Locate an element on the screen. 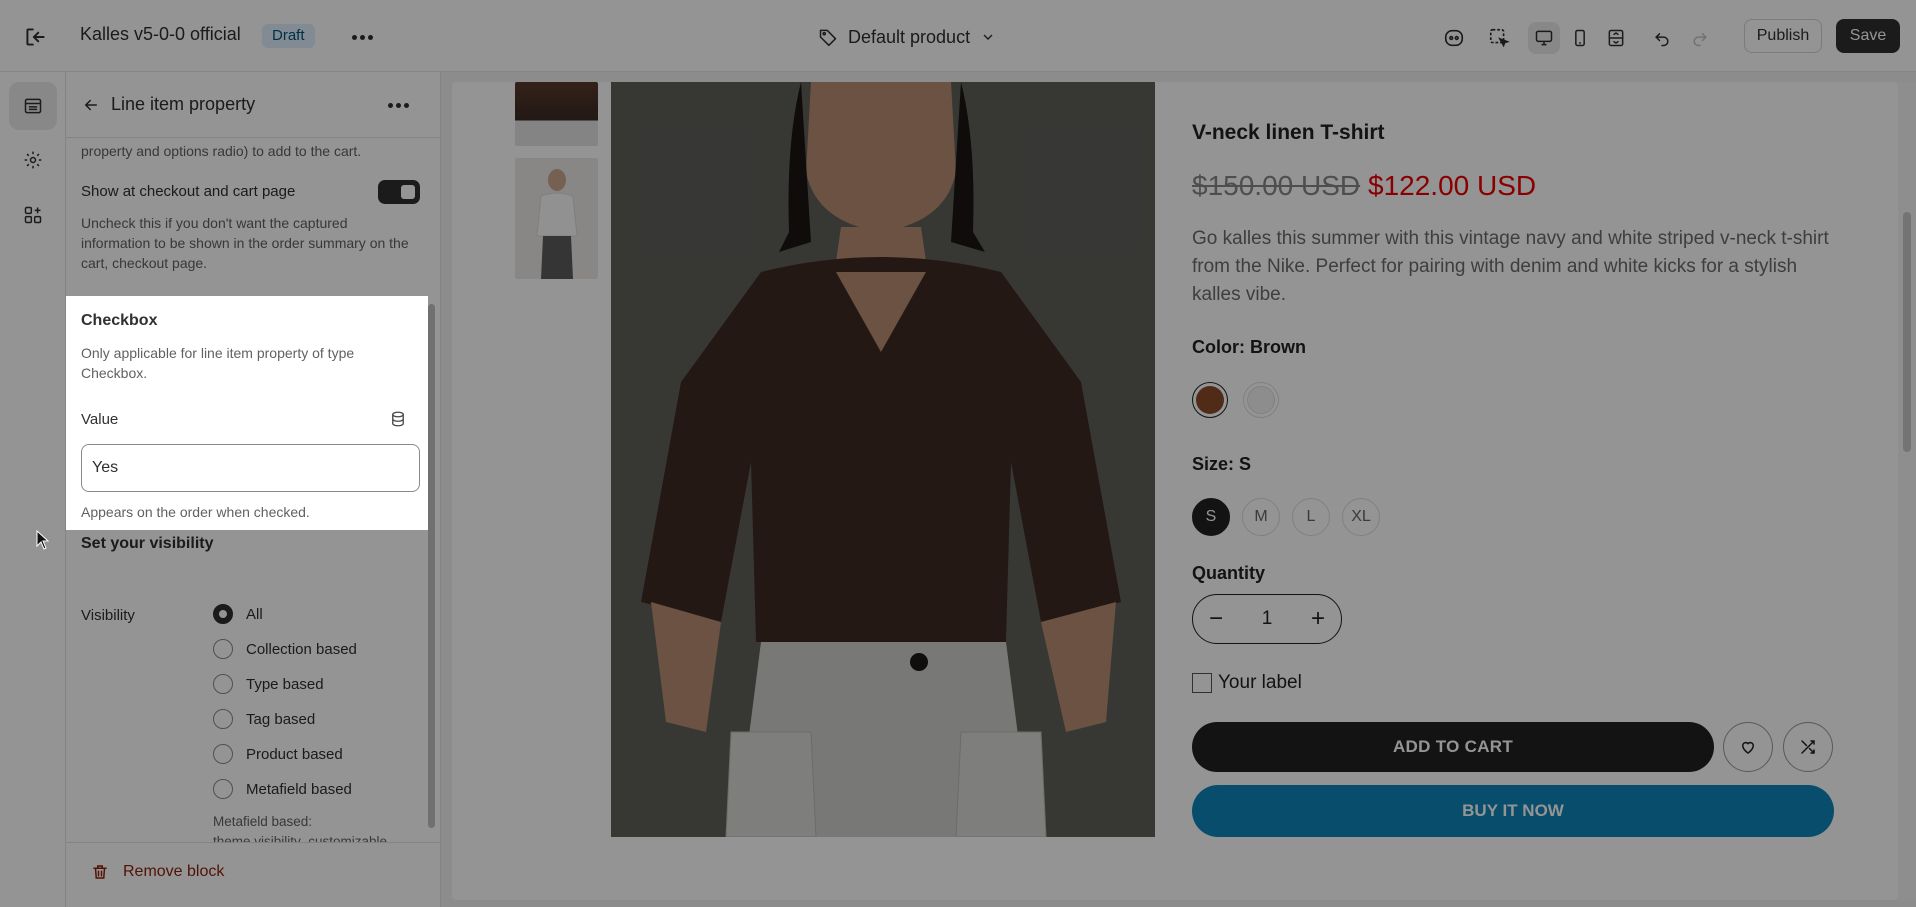 This screenshot has width=1916, height=907. color-swatch-brown is located at coordinates (1210, 400).